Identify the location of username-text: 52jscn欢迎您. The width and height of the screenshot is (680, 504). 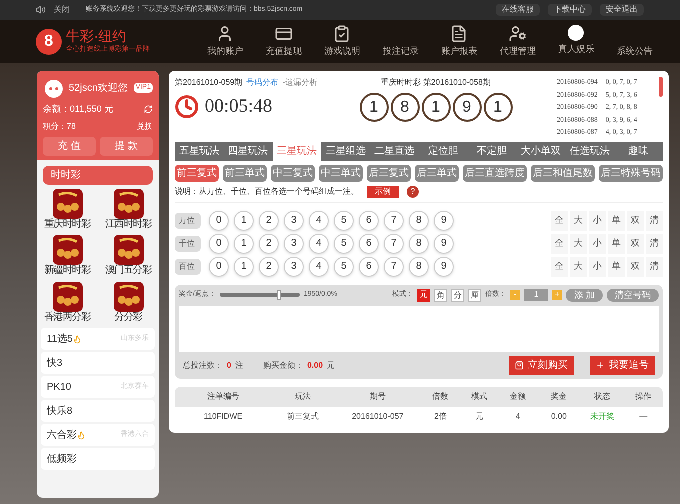
(99, 89).